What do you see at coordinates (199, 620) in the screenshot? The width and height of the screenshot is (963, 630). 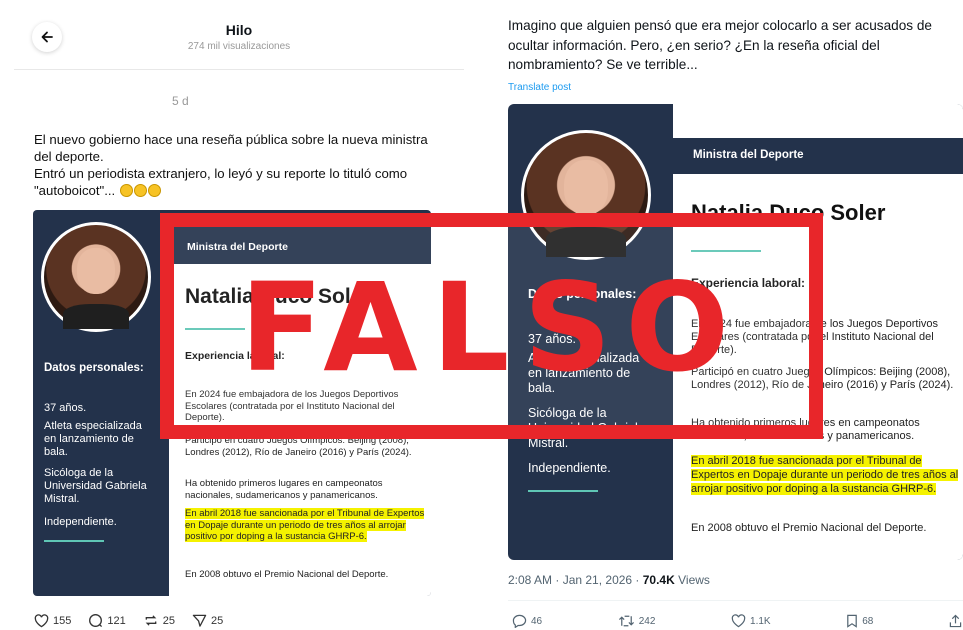 I see `send-icon` at bounding box center [199, 620].